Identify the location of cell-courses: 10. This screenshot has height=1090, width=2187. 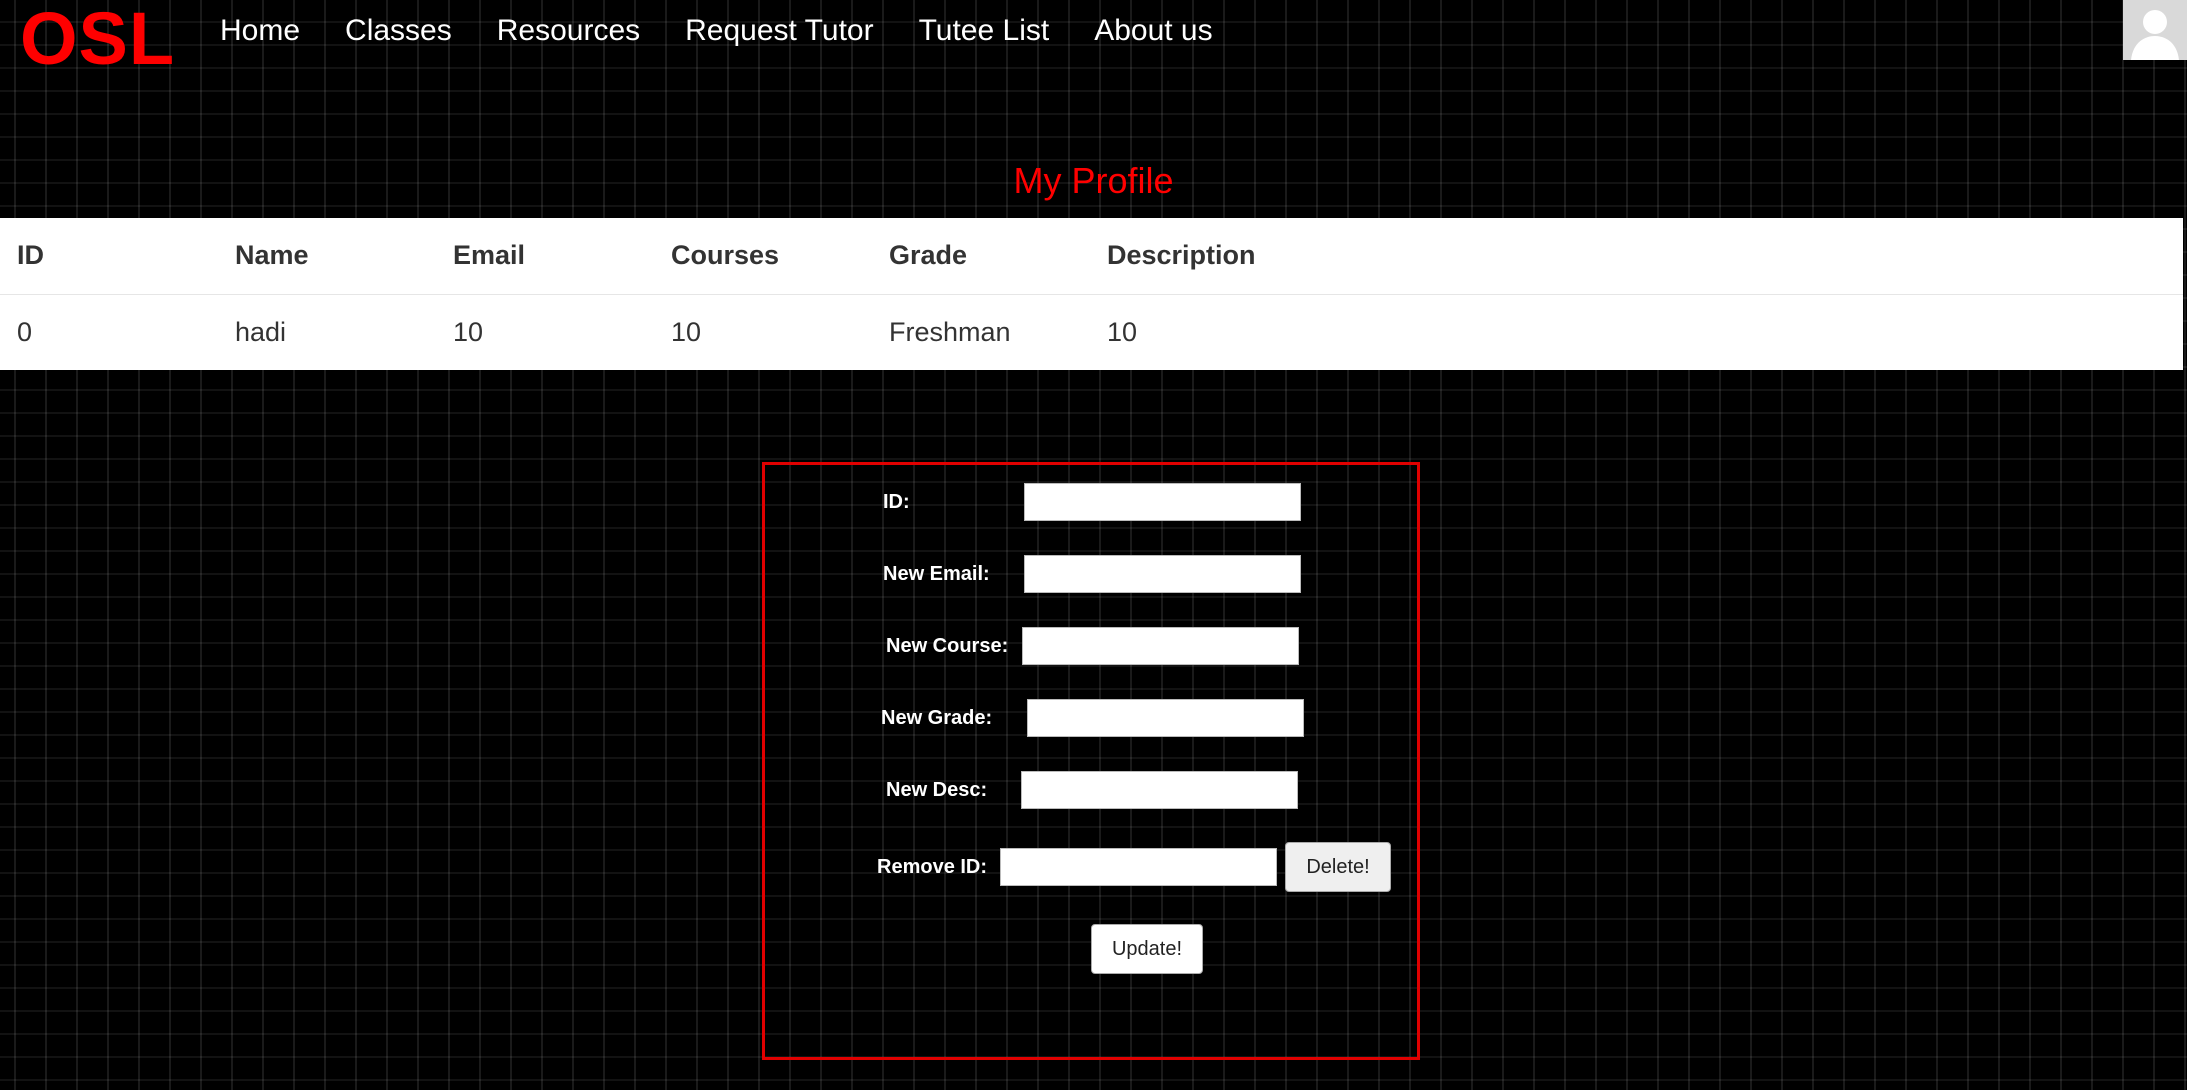
(763, 331).